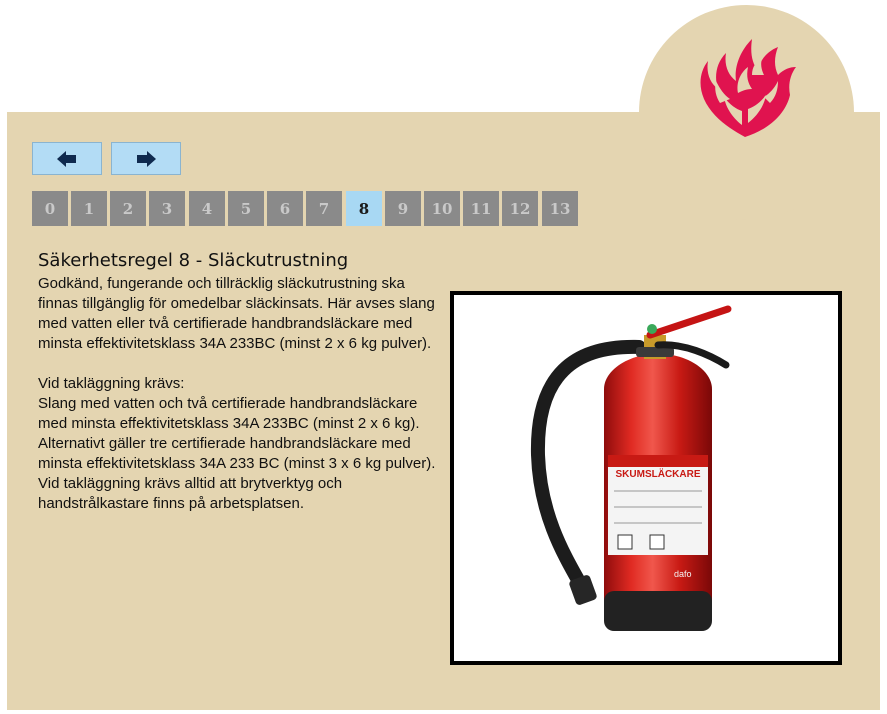  I want to click on extinguisher-label-text: SKUMSLÄCKARE, so click(658, 473).